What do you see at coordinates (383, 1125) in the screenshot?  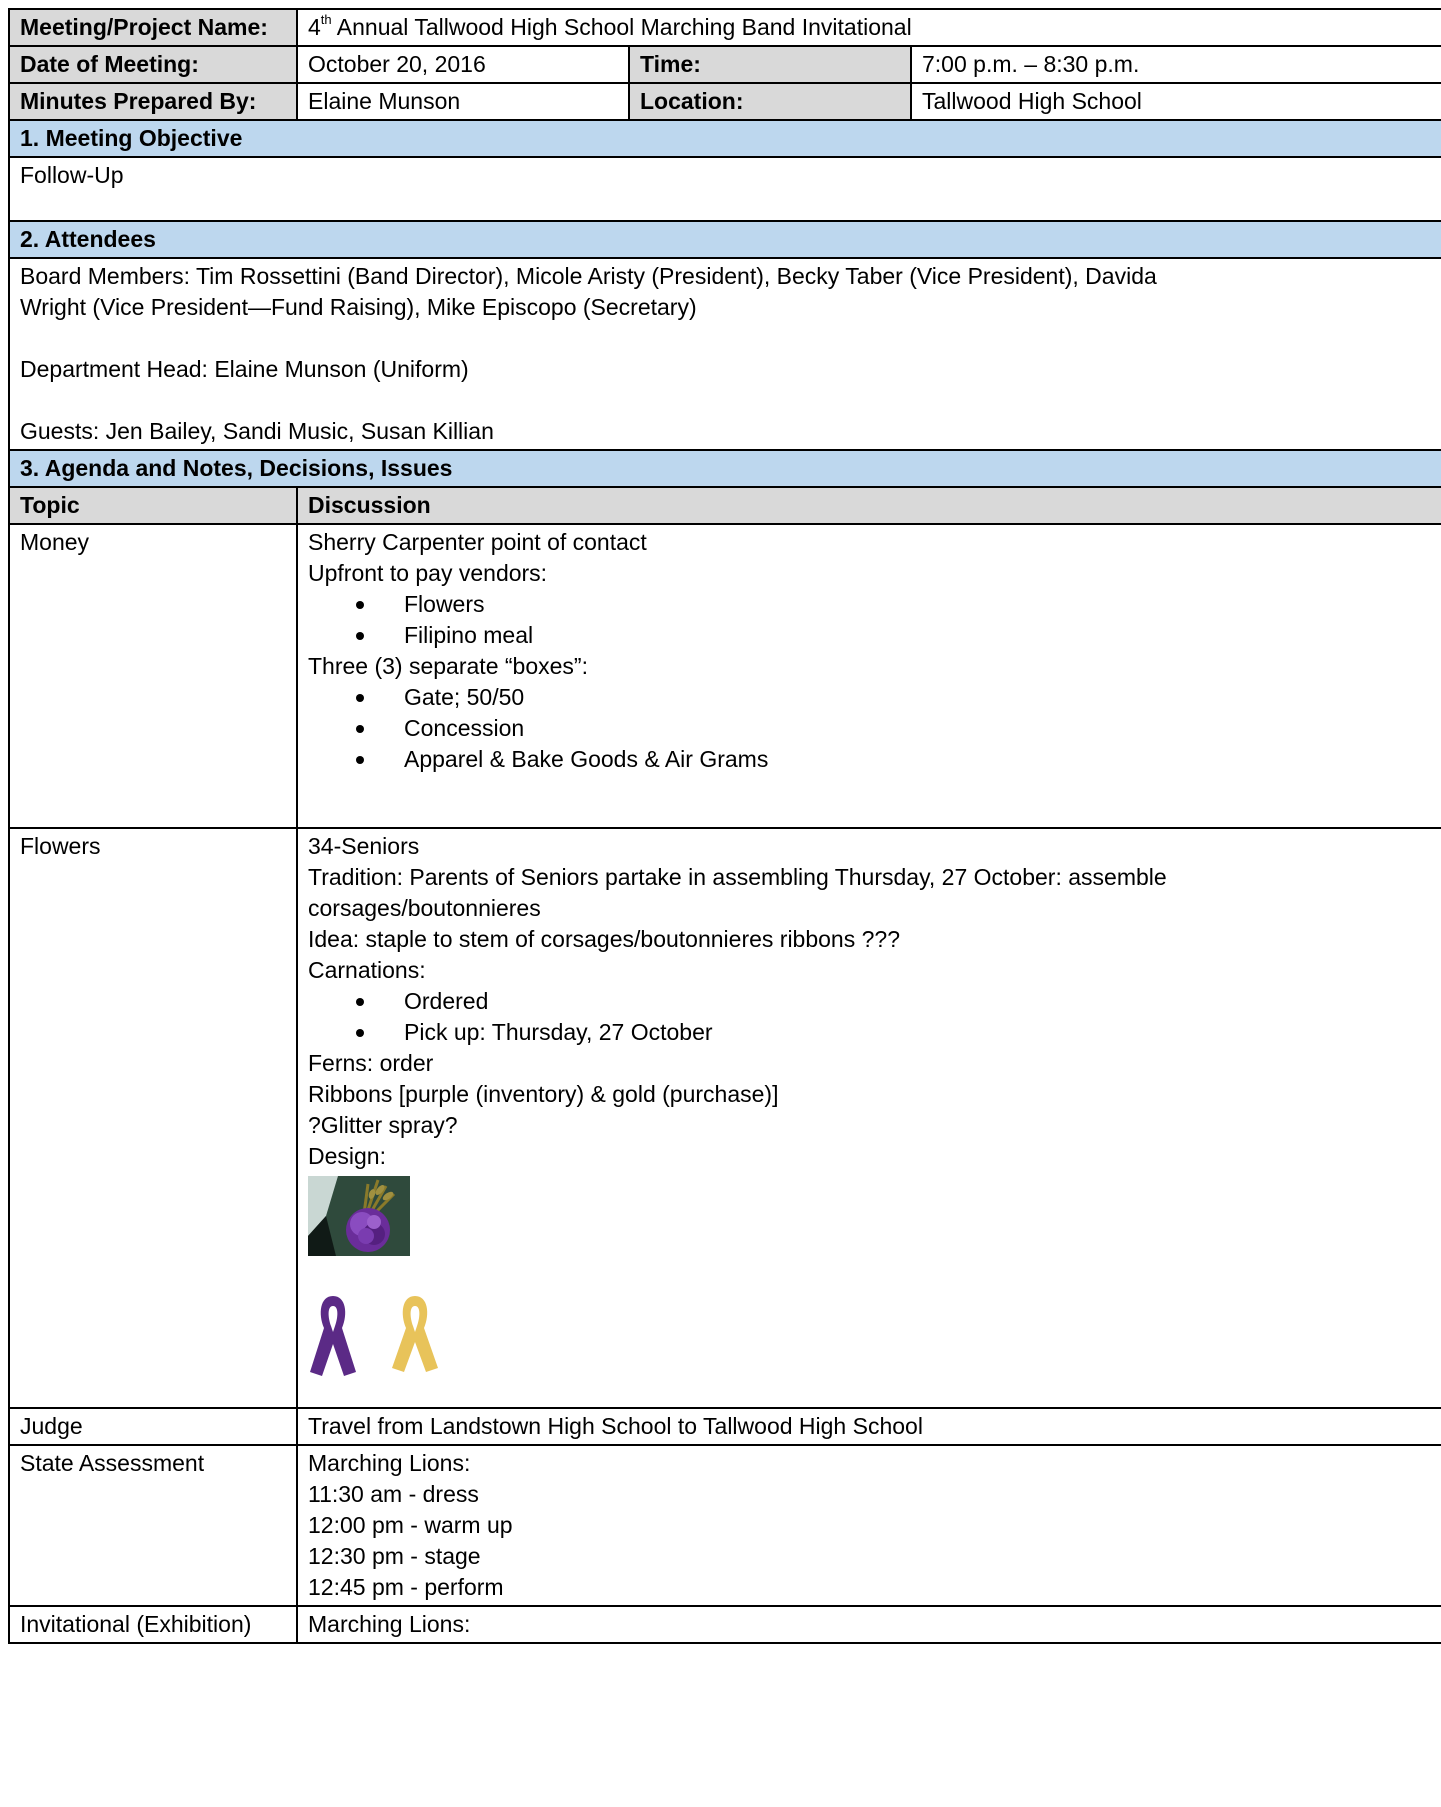 I see `flowers-line-8: ?Glitter spray?` at bounding box center [383, 1125].